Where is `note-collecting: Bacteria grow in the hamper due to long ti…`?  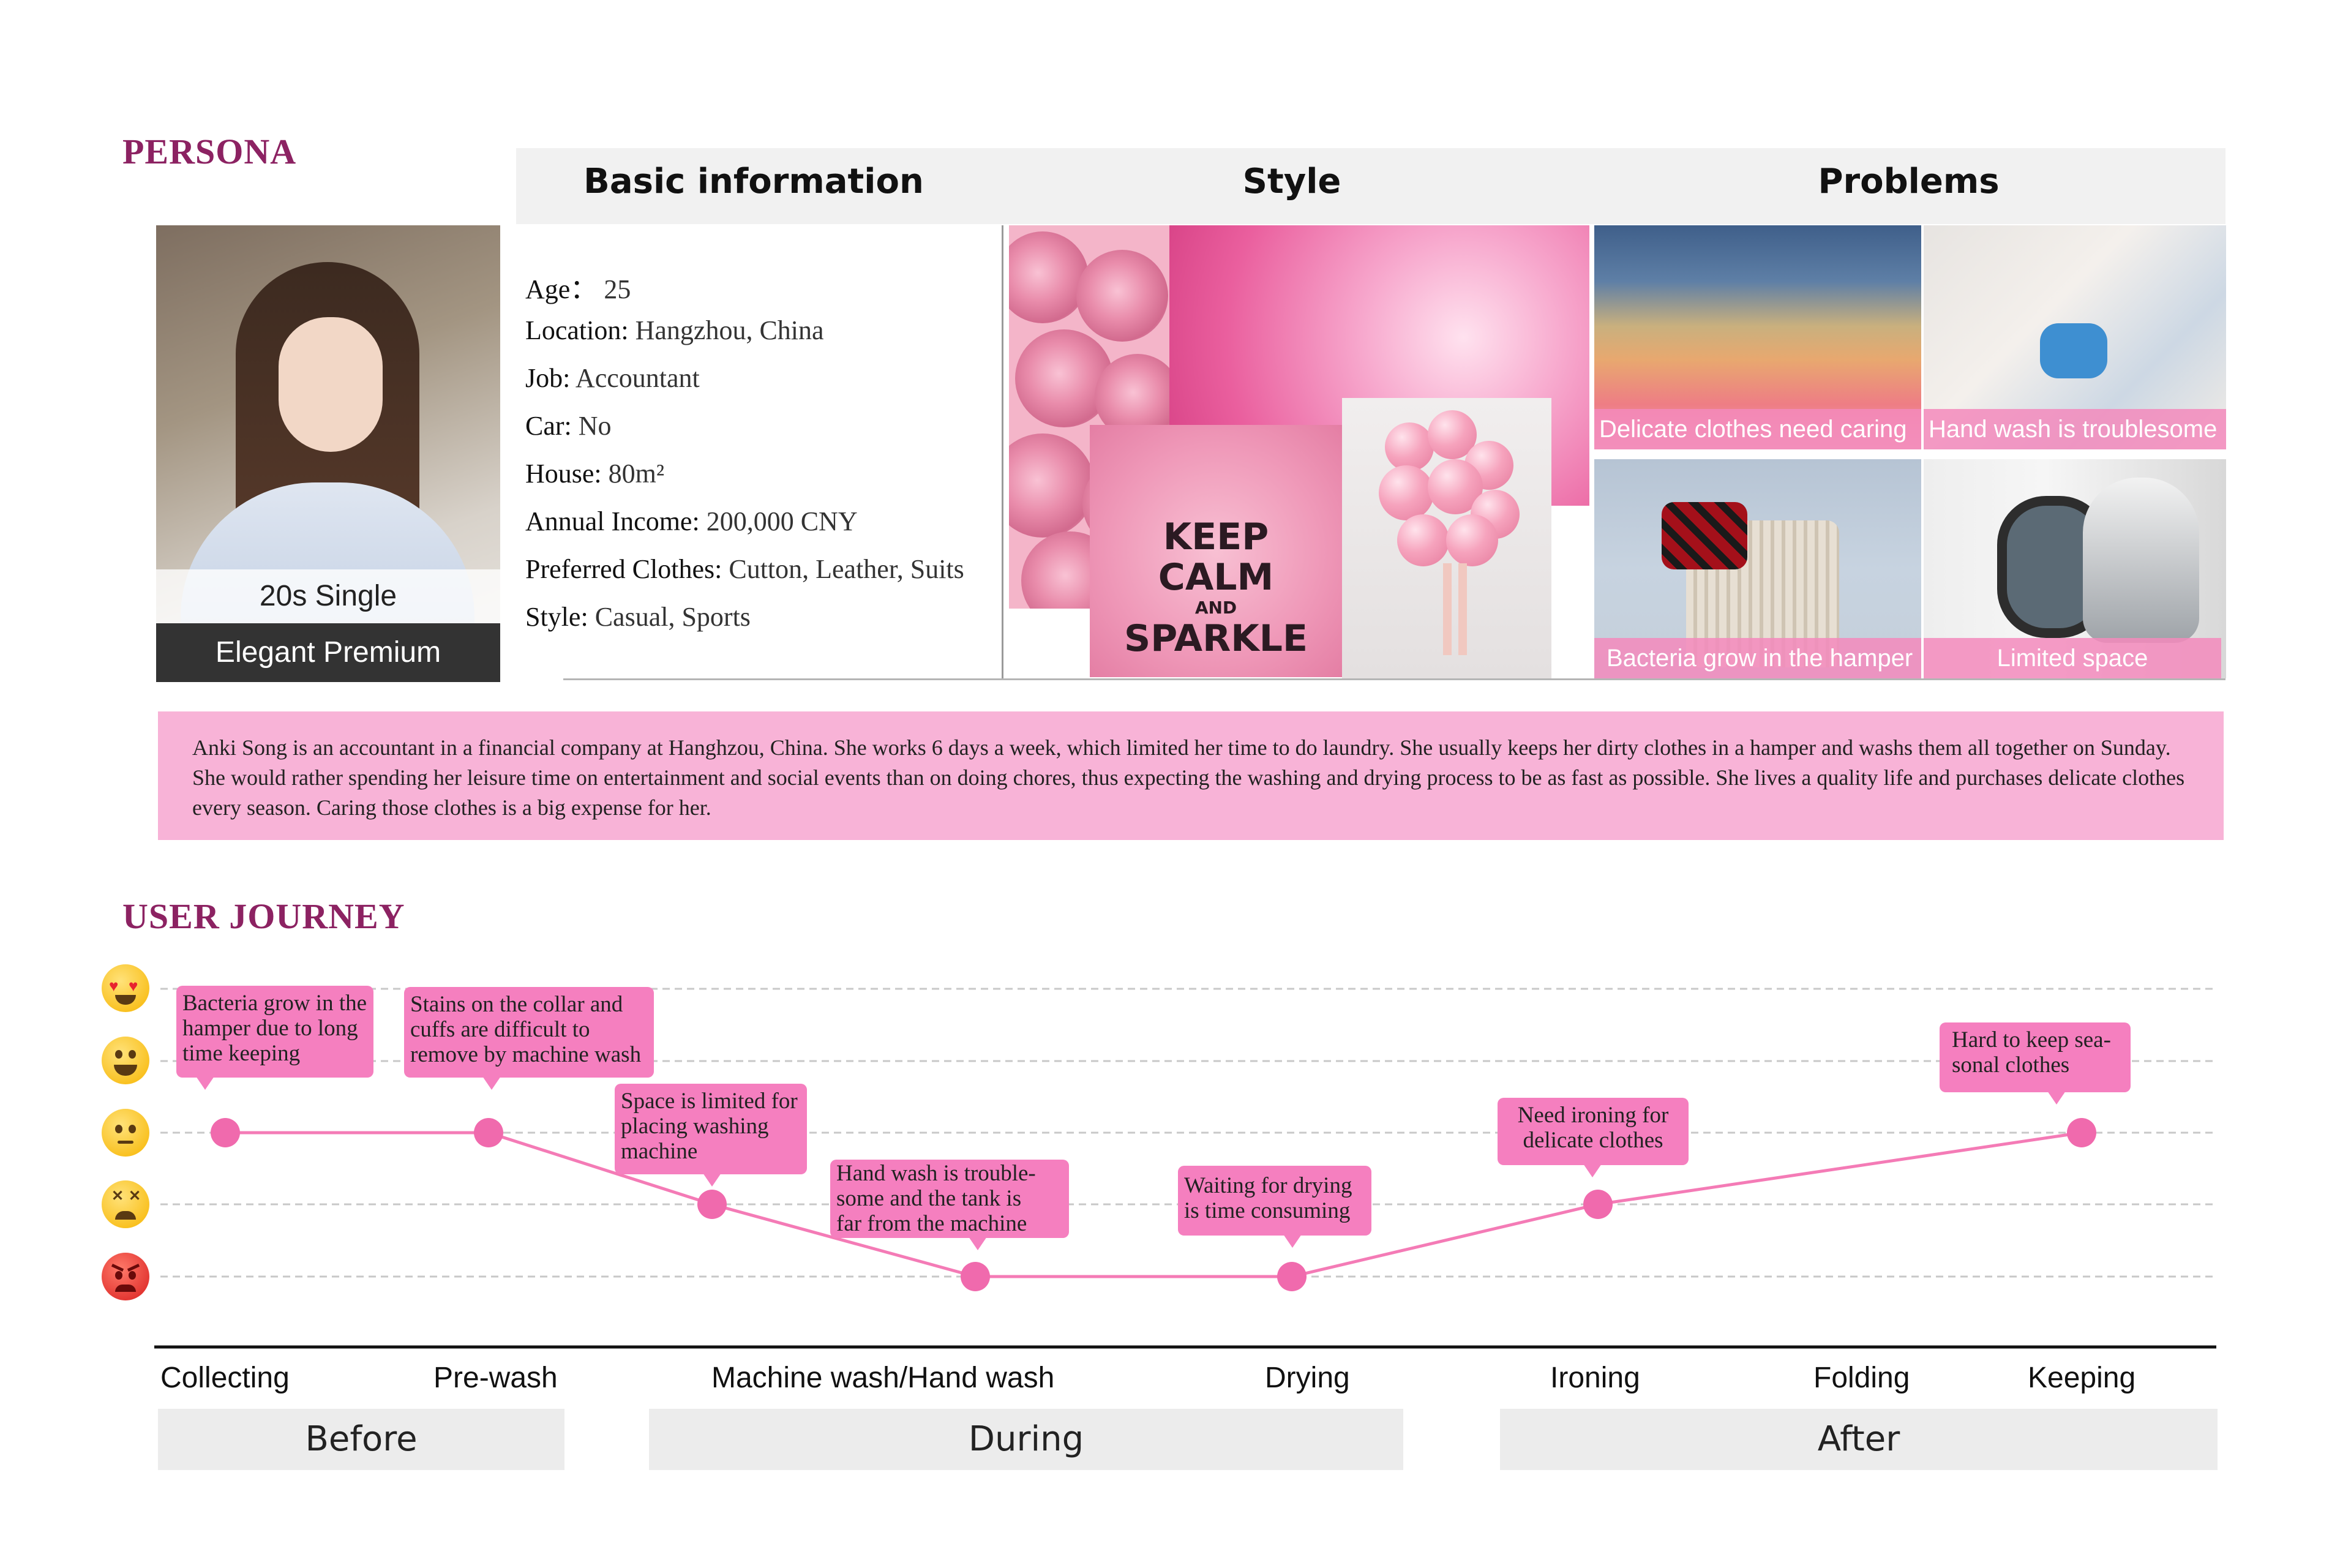 note-collecting: Bacteria grow in the hamper due to long ti… is located at coordinates (274, 1038).